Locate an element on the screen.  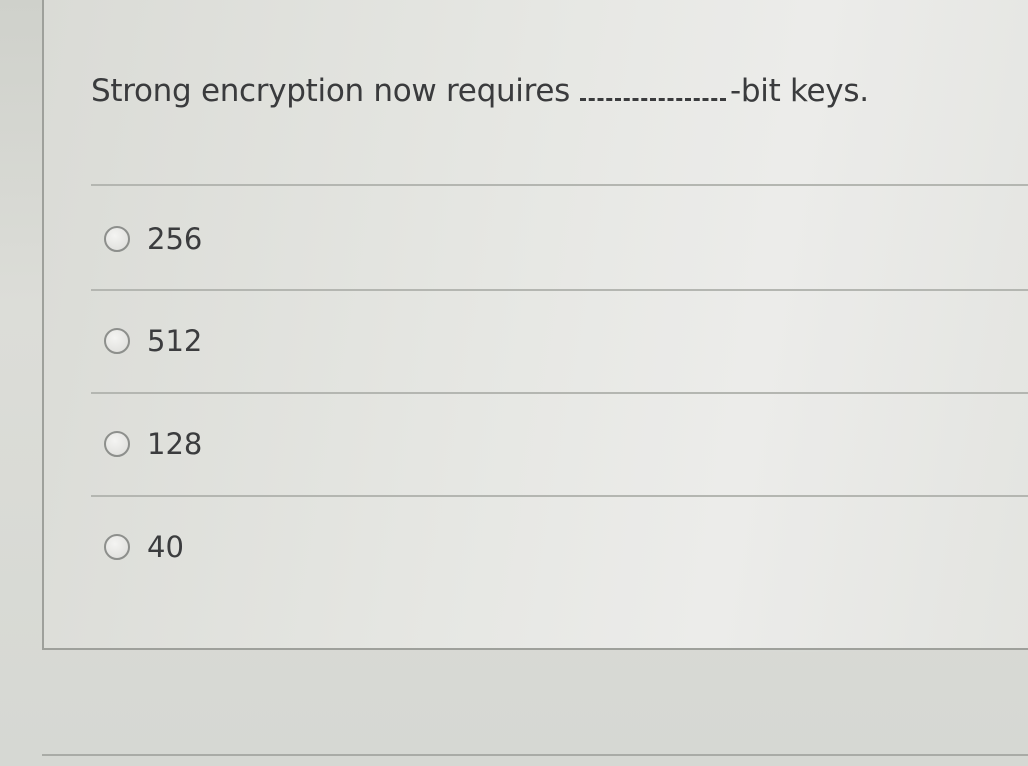
answer-option-label: 256 is located at coordinates (175, 239).